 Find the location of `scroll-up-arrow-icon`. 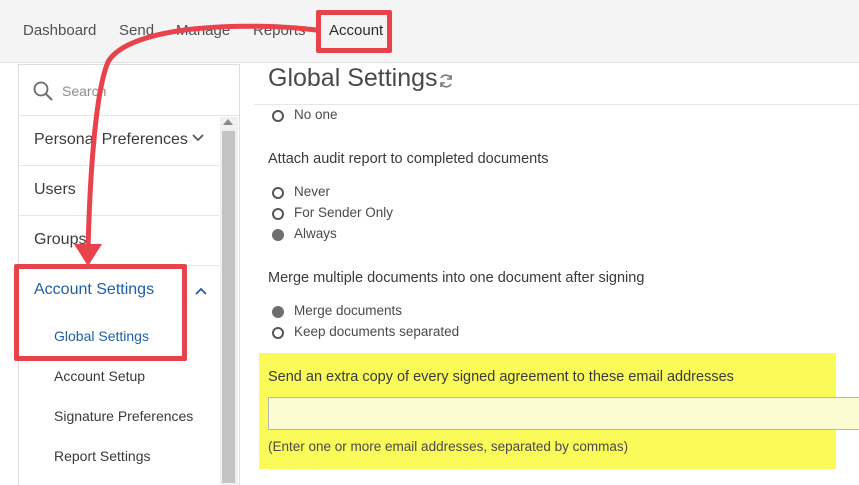

scroll-up-arrow-icon is located at coordinates (228, 122).